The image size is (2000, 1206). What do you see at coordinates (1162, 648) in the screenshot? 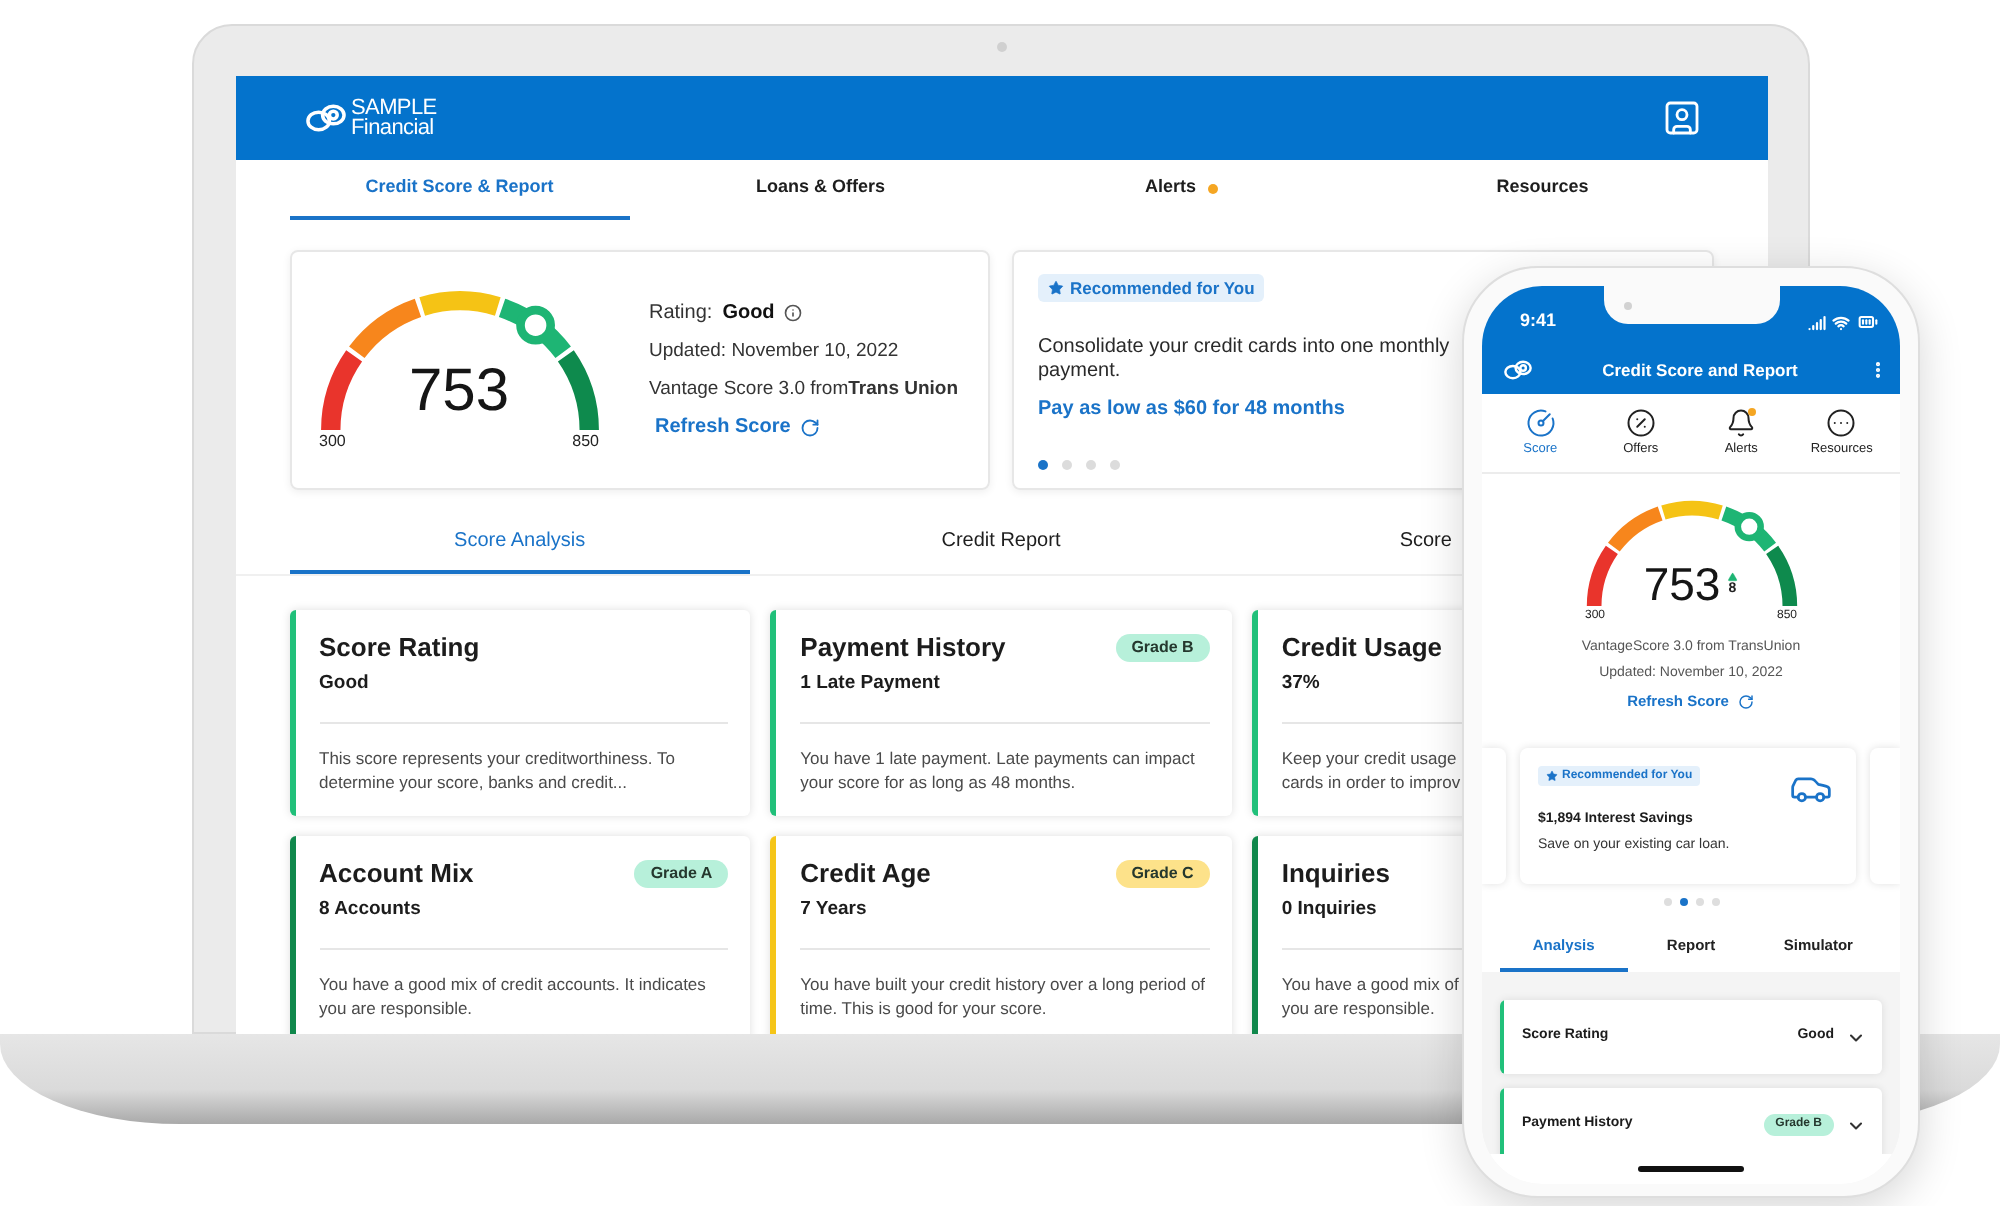
I see `grade-badge: Grade B` at bounding box center [1162, 648].